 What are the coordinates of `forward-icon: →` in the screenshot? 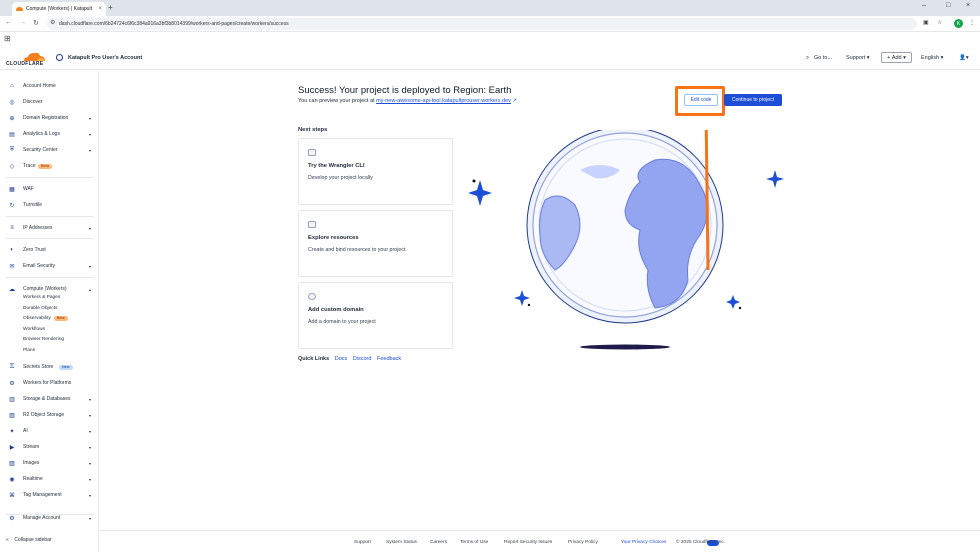 It's located at (22, 22).